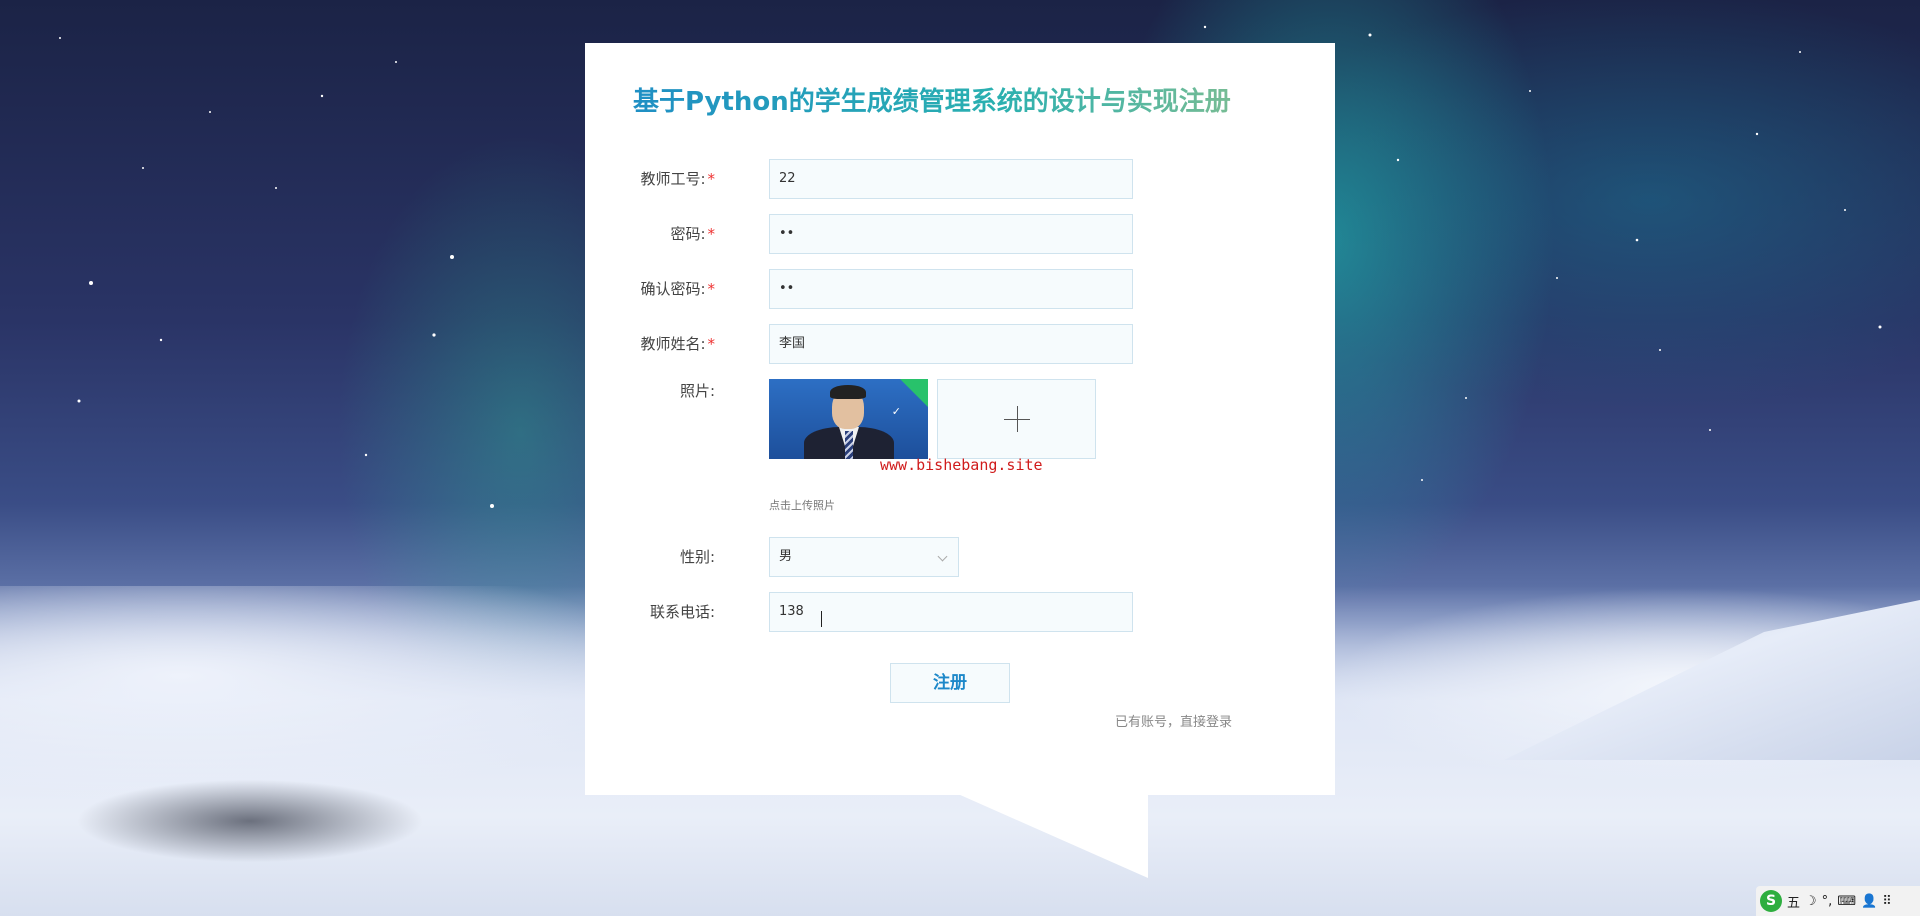 Image resolution: width=1920 pixels, height=916 pixels. What do you see at coordinates (678, 179) in the screenshot?
I see `field-label: 教师工号: *` at bounding box center [678, 179].